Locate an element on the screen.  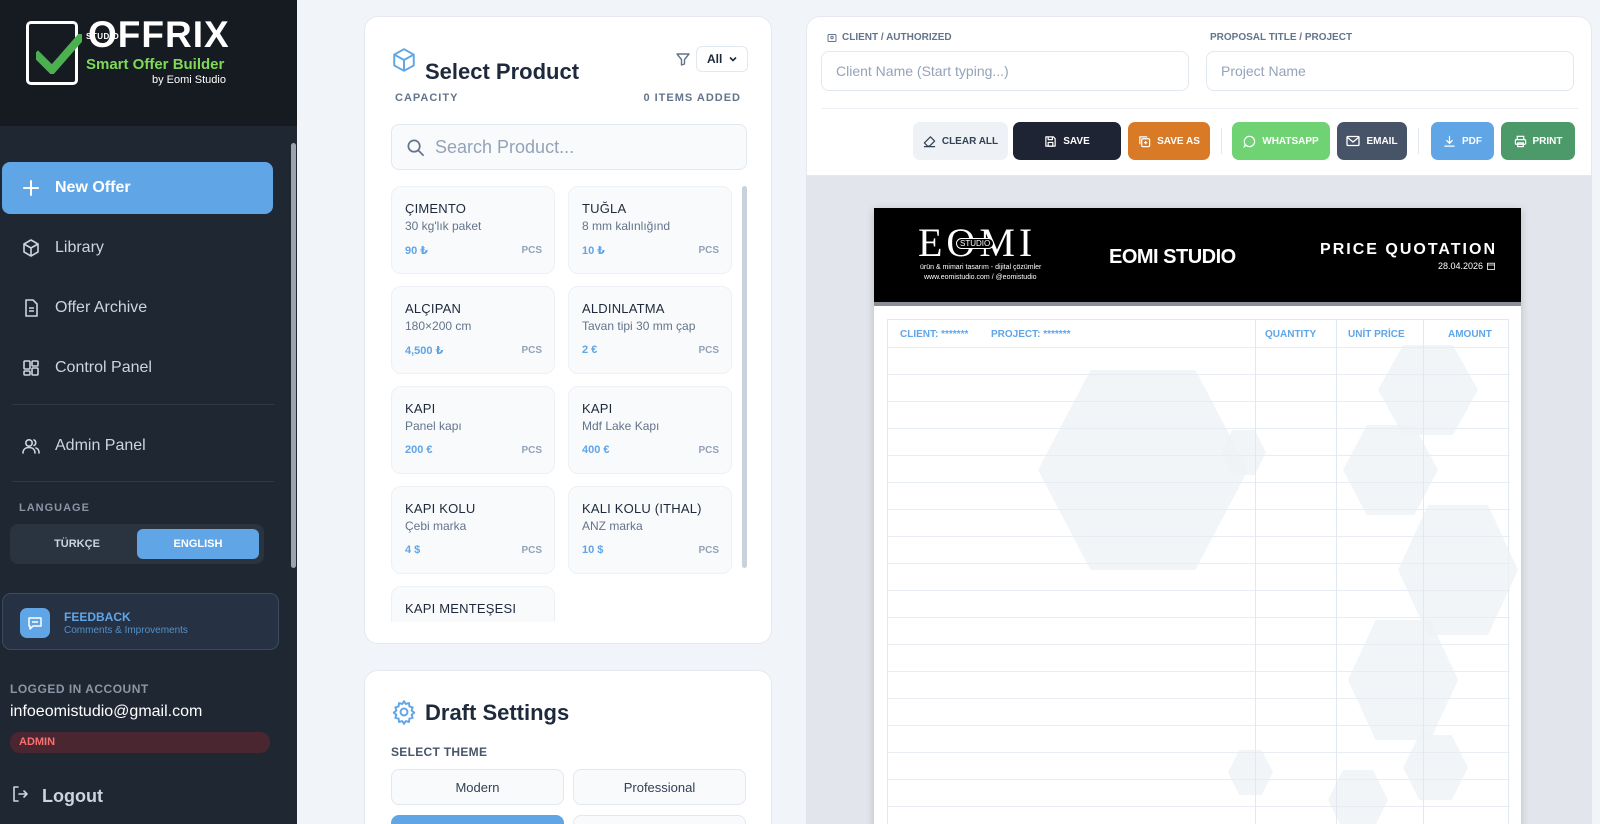
product-desc: 30 kg'lık paket is located at coordinates (443, 226).